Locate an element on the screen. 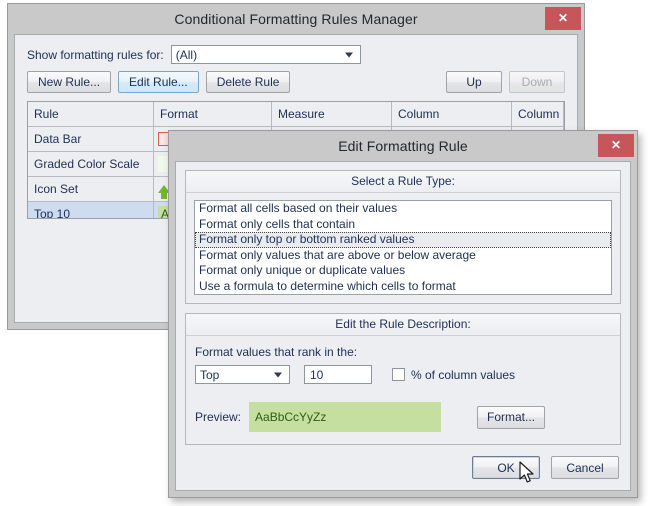 This screenshot has height=506, width=650. cell-rule-name: Data Bar is located at coordinates (91, 139).